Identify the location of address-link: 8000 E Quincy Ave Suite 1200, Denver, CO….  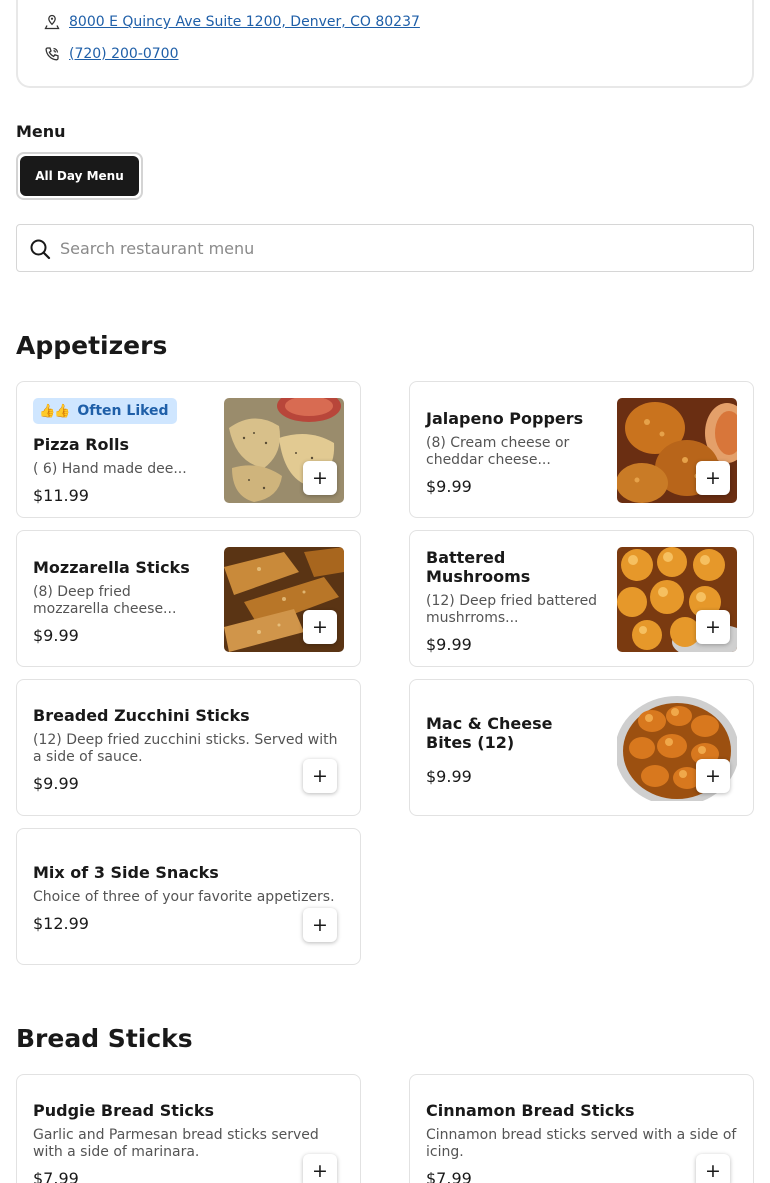
(244, 22).